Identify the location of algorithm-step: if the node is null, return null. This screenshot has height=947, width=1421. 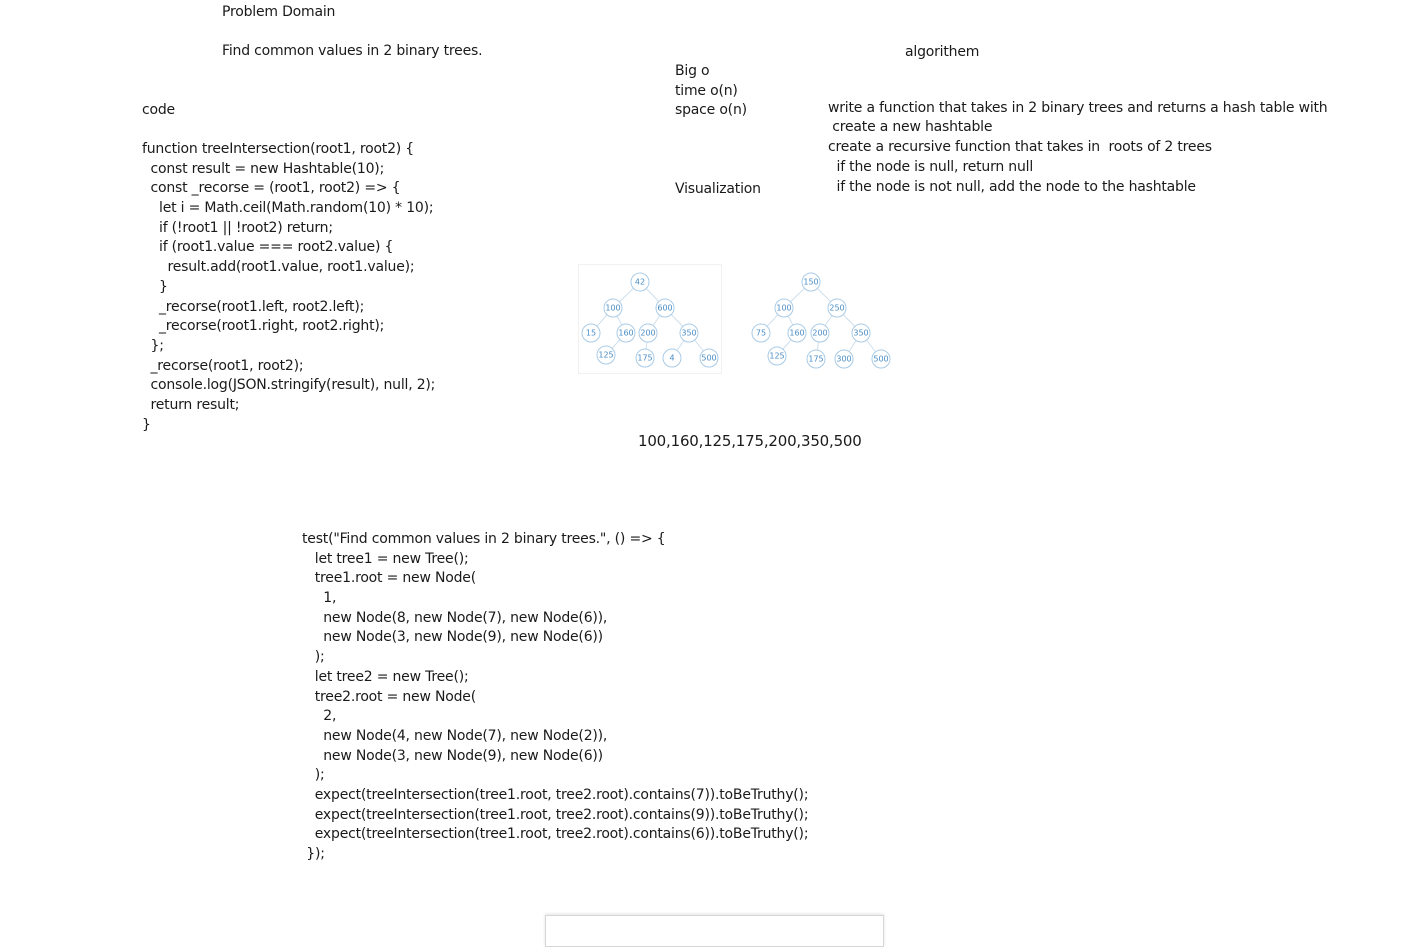
(931, 167).